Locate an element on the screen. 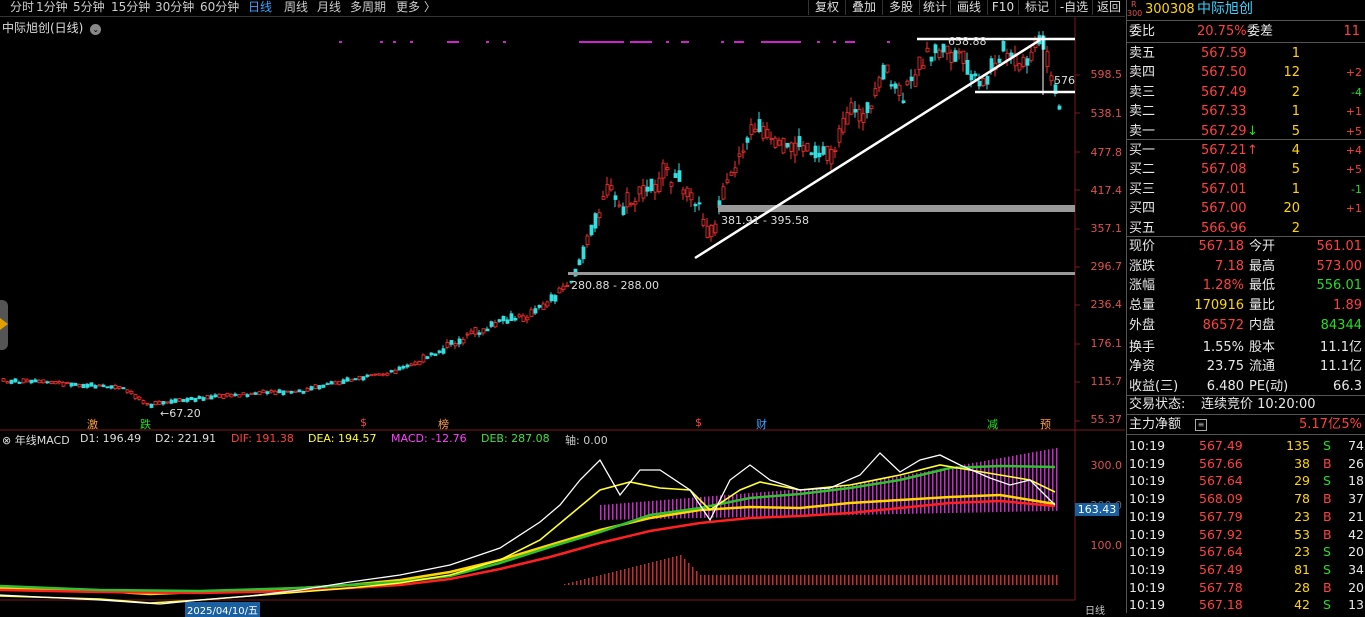 This screenshot has height=617, width=1365. stat-label: 今开 is located at coordinates (1262, 246).